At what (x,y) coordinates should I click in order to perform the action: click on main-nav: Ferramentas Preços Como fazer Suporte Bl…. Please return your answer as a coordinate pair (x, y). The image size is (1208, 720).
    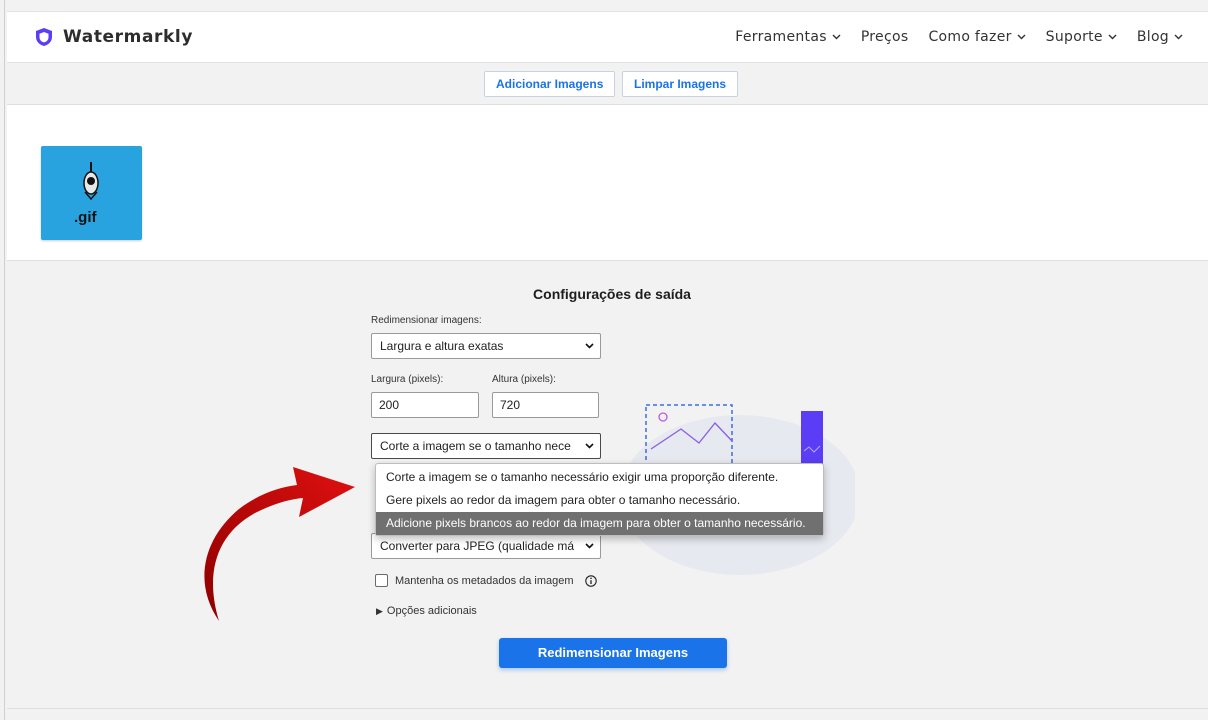
    Looking at the image, I should click on (959, 37).